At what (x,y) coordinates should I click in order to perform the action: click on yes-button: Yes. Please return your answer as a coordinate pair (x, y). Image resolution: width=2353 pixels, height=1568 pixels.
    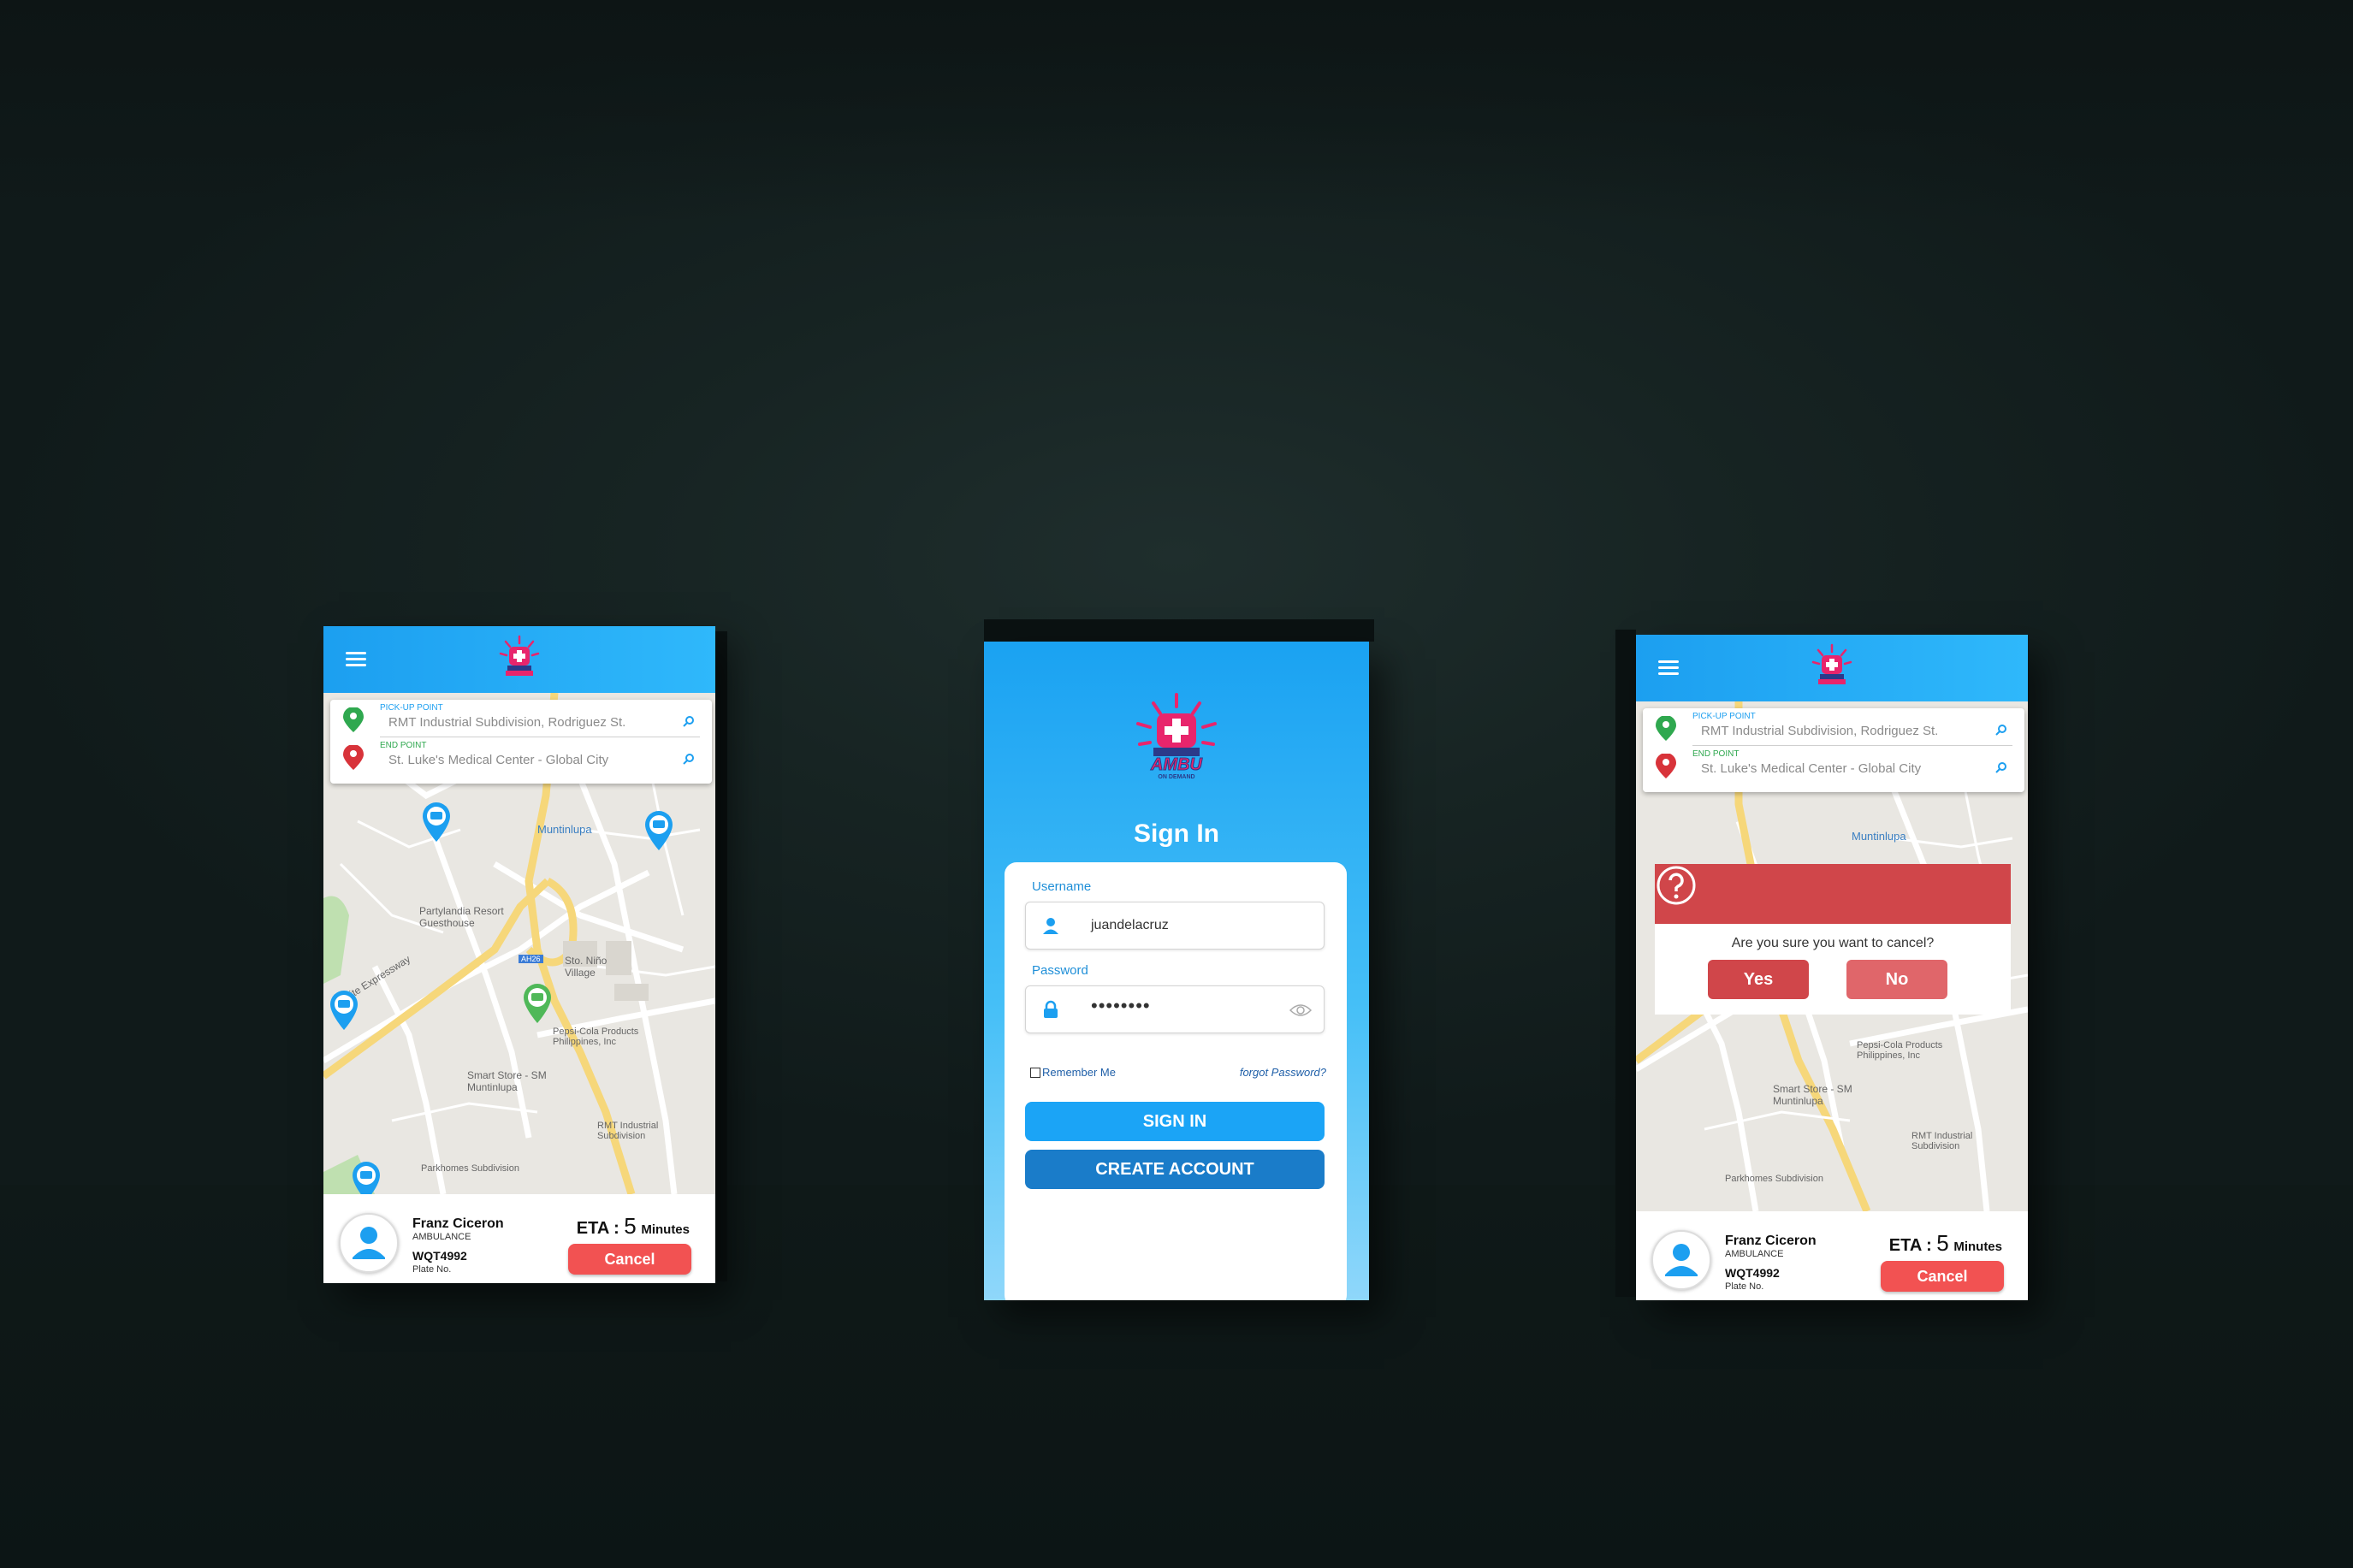
    Looking at the image, I should click on (1758, 979).